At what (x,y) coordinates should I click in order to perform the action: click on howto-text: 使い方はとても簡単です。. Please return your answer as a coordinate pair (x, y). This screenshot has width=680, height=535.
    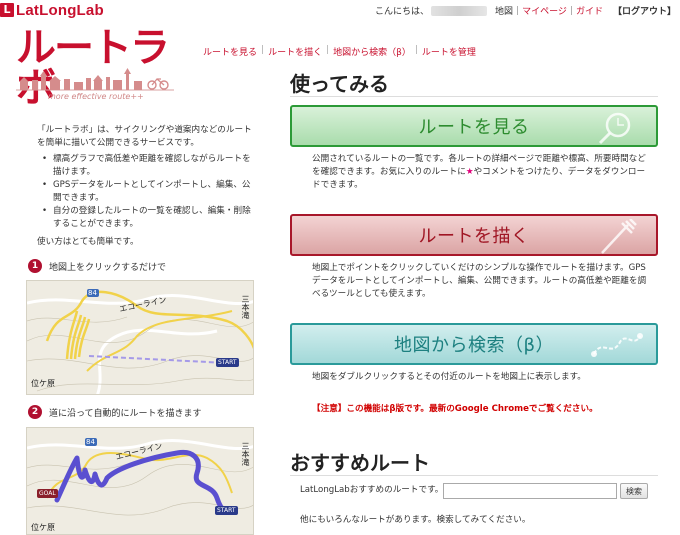
    Looking at the image, I should click on (88, 242).